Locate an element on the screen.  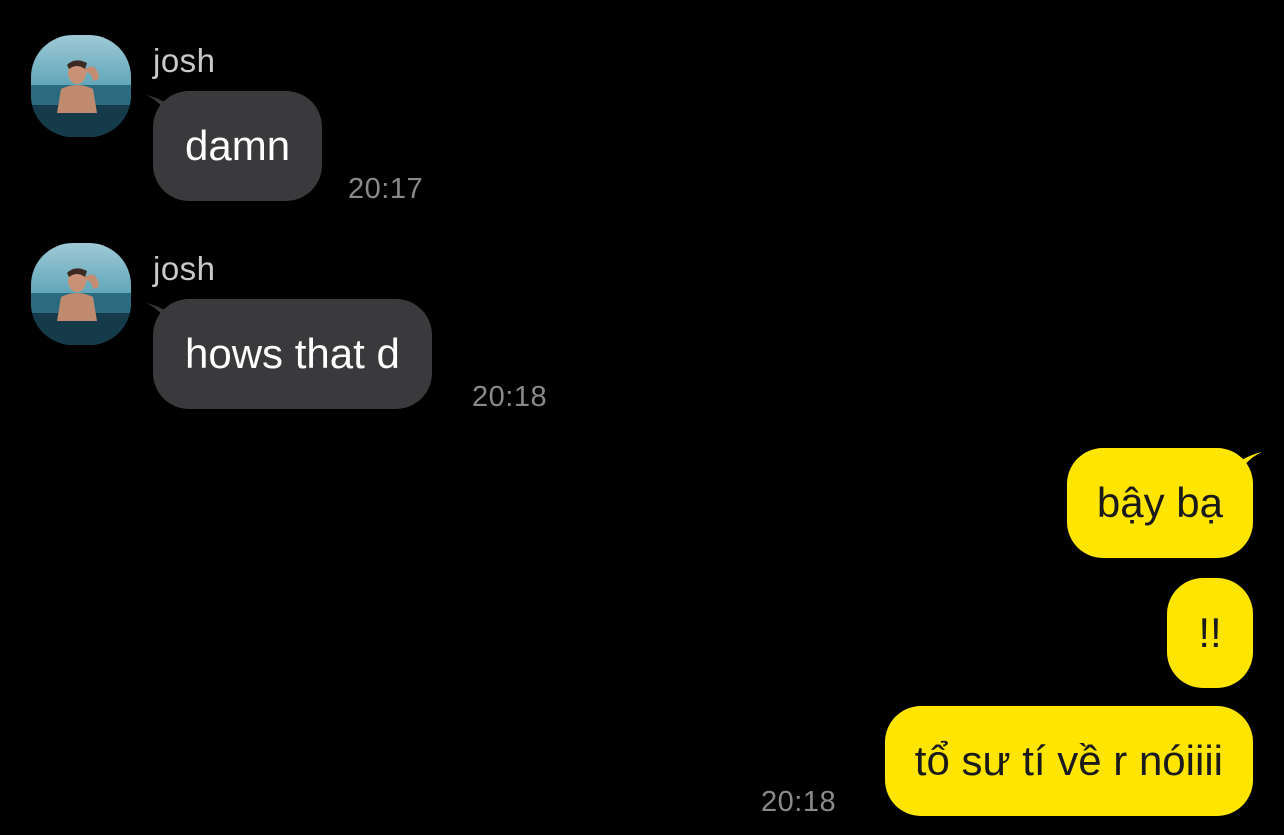
message-bubble-incoming: damn is located at coordinates (238, 146).